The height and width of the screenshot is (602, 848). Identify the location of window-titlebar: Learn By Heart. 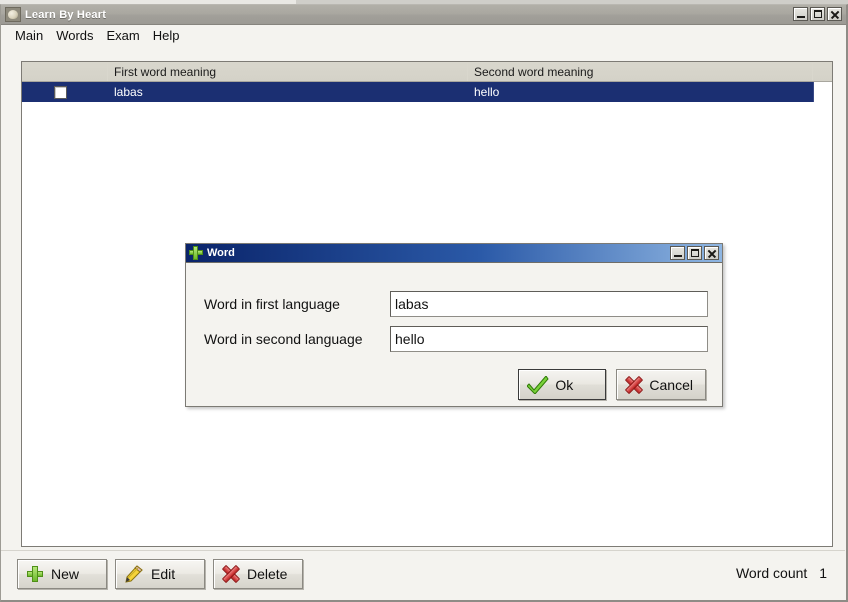
(423, 15).